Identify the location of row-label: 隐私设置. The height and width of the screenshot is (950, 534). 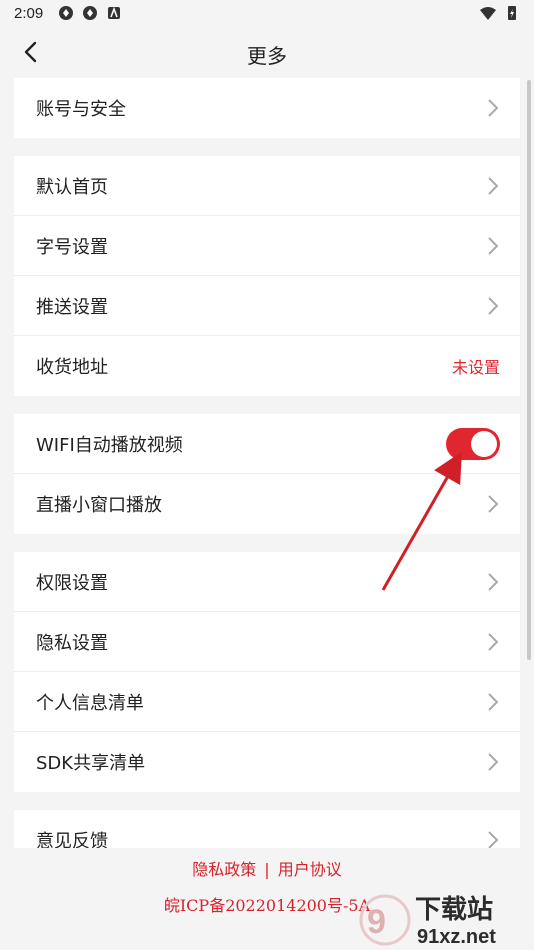
(72, 643).